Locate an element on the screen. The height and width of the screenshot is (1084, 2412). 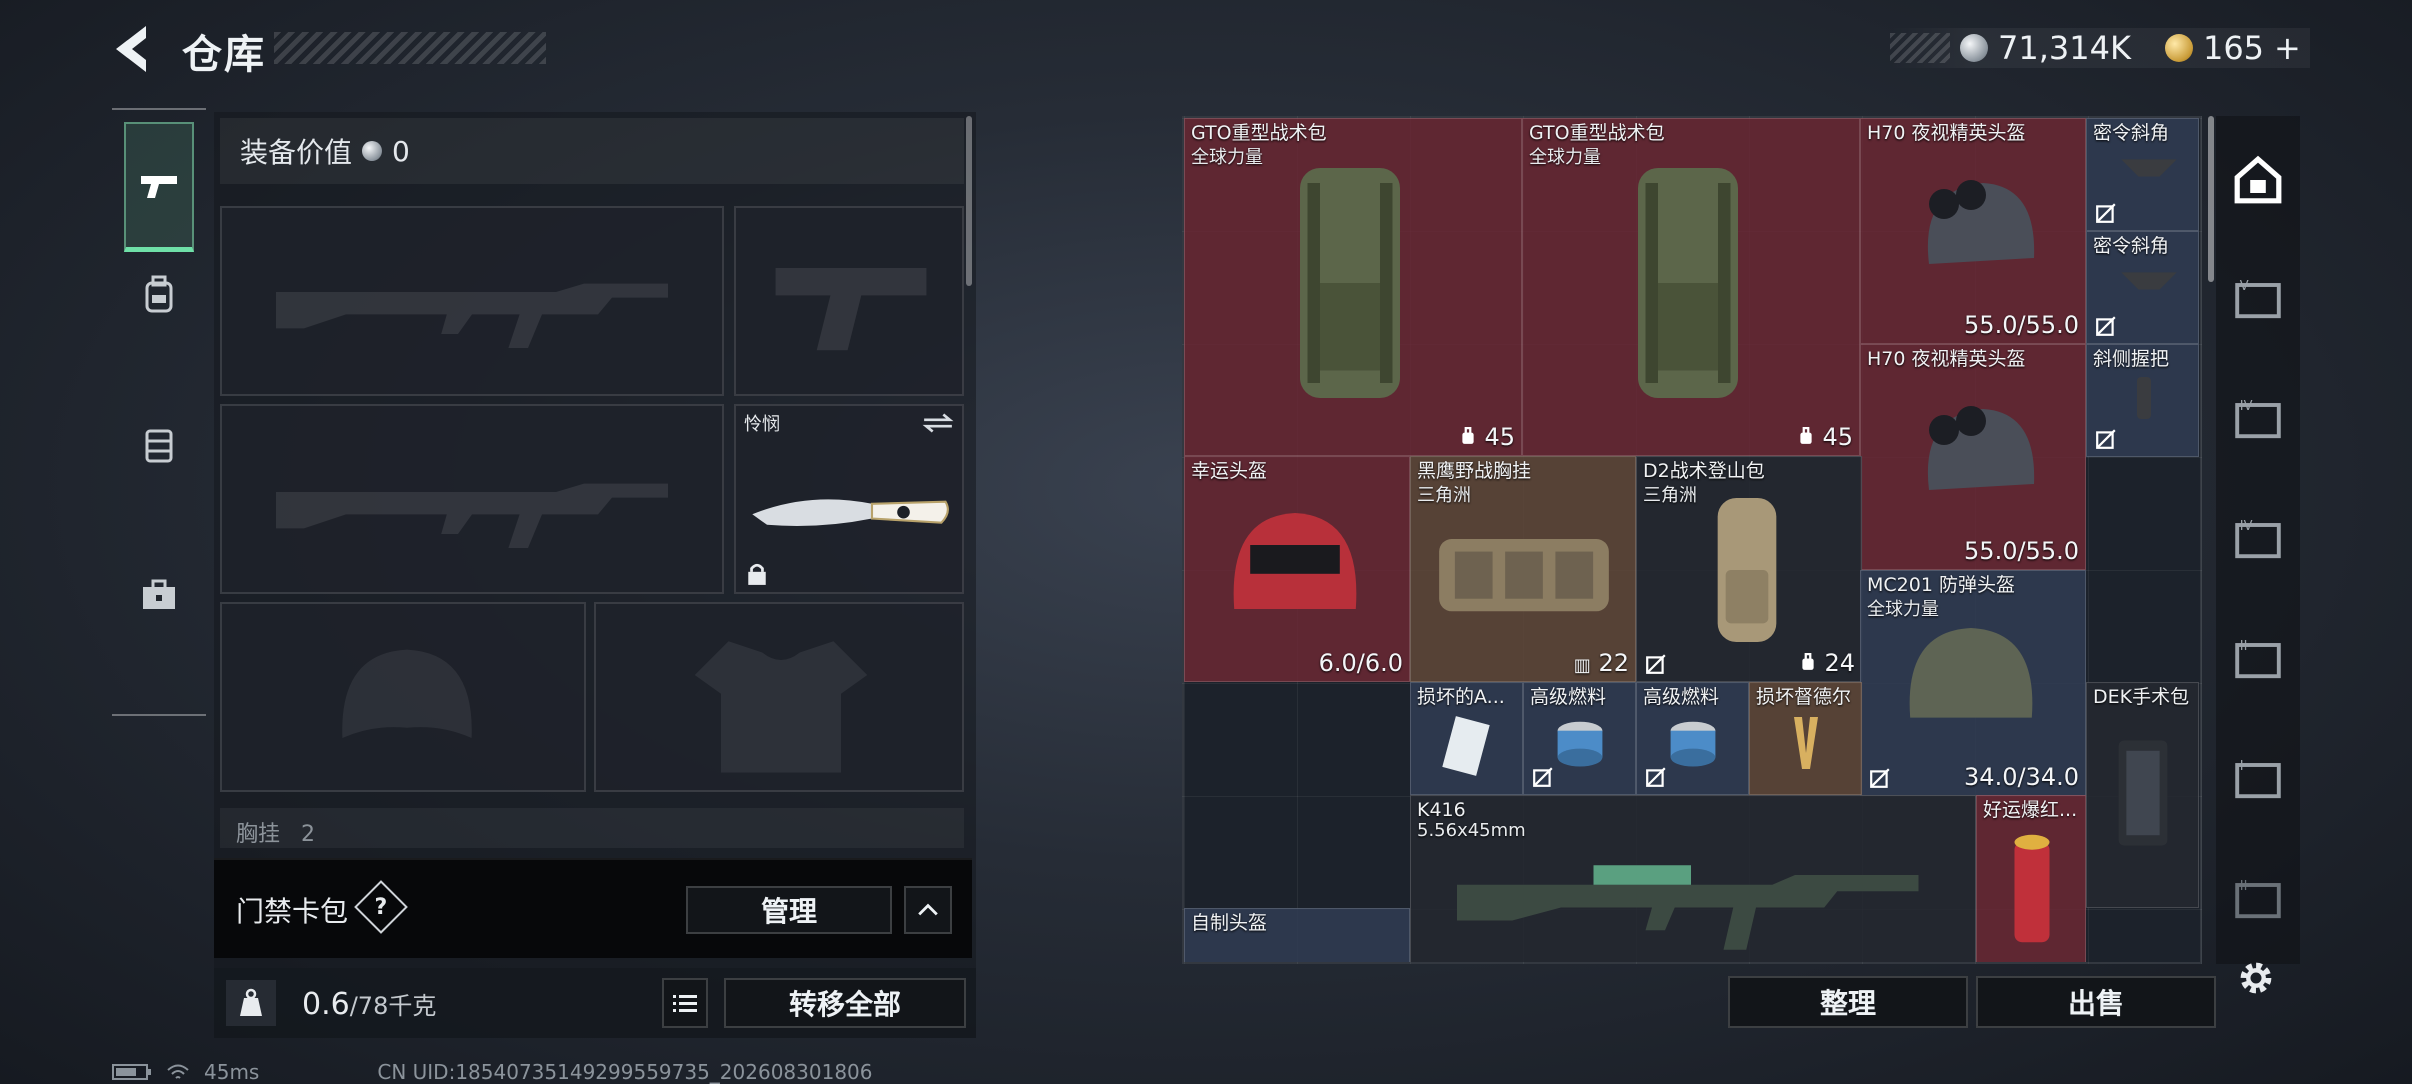
stash-tab-case-ii-b: II is located at coordinates (2258, 898).